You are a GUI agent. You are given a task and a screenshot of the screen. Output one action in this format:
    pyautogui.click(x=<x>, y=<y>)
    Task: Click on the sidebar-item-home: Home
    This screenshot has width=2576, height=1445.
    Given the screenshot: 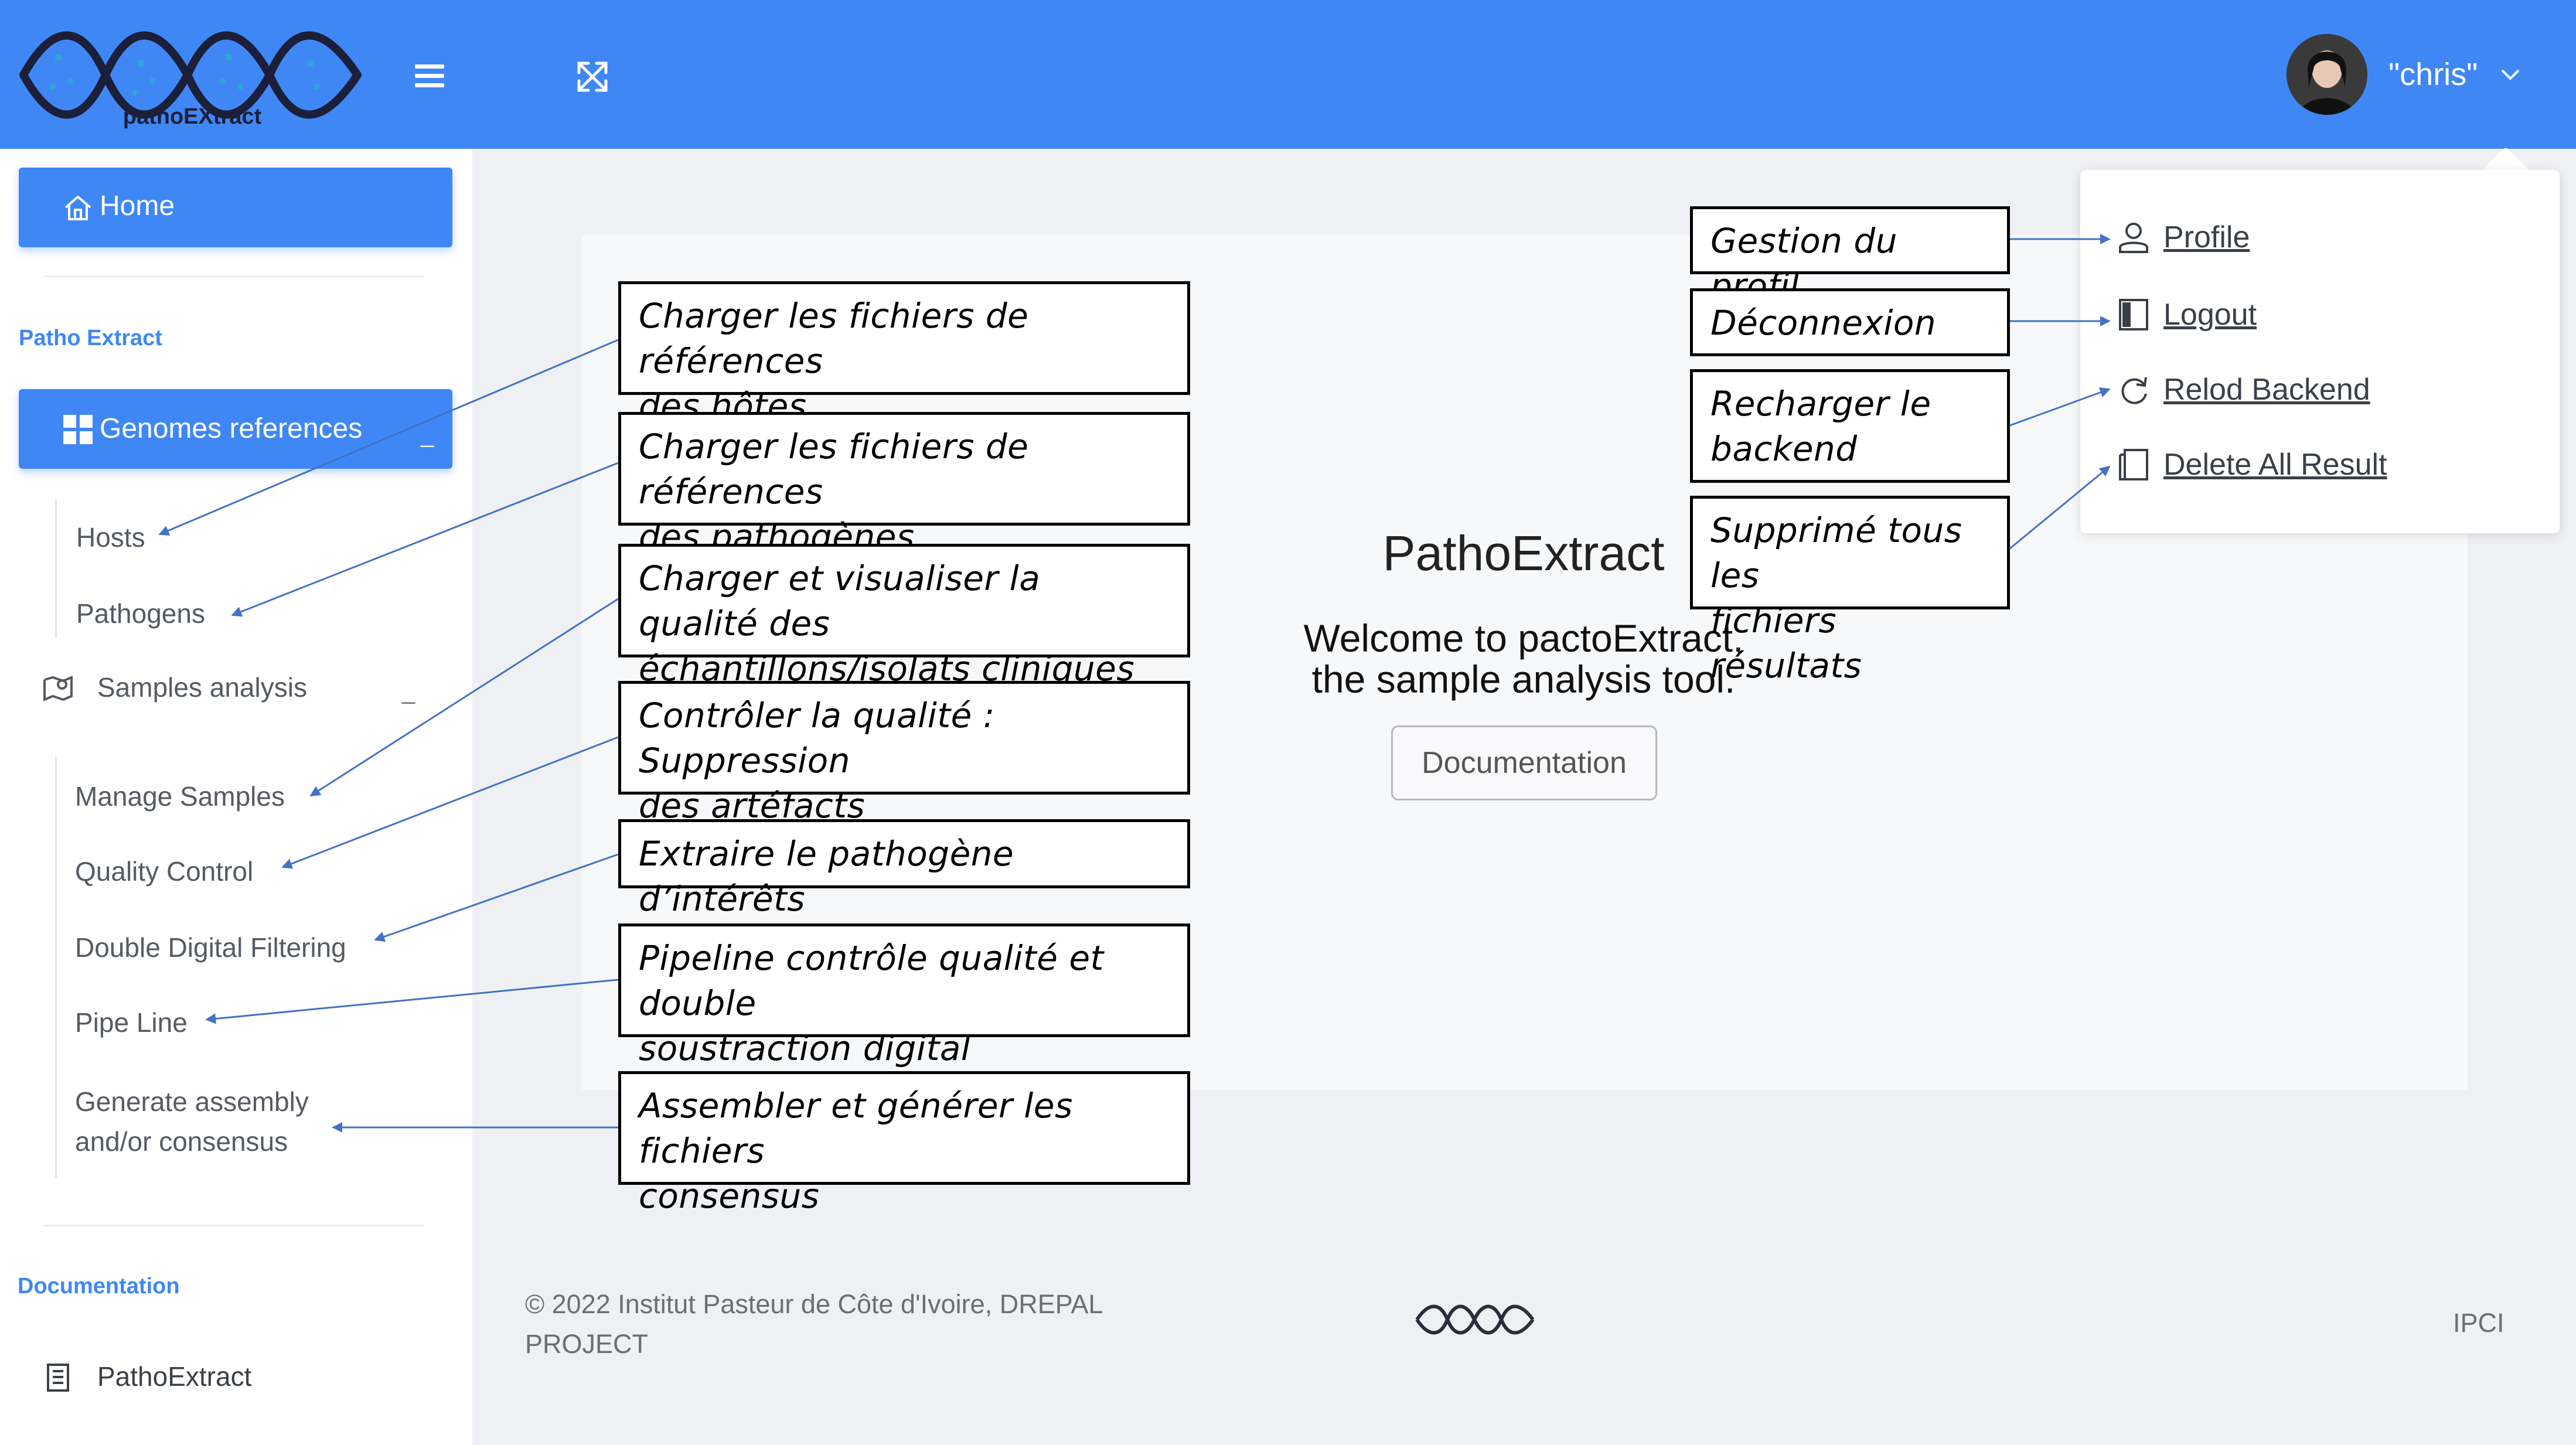 What is the action you would take?
    pyautogui.click(x=235, y=207)
    